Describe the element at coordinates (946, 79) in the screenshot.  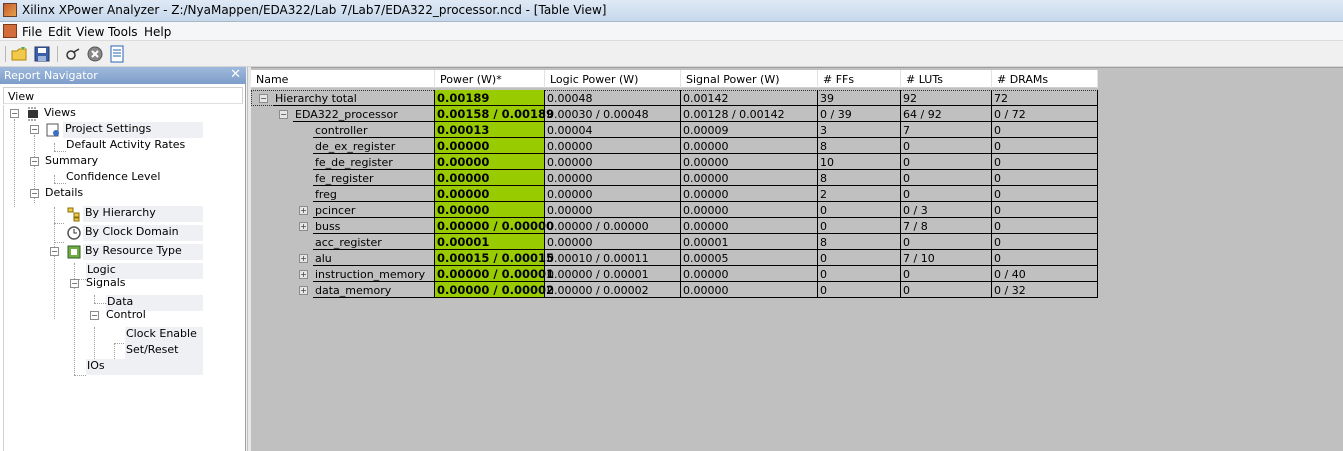
I see `column-header-luts: # LUTs` at that location.